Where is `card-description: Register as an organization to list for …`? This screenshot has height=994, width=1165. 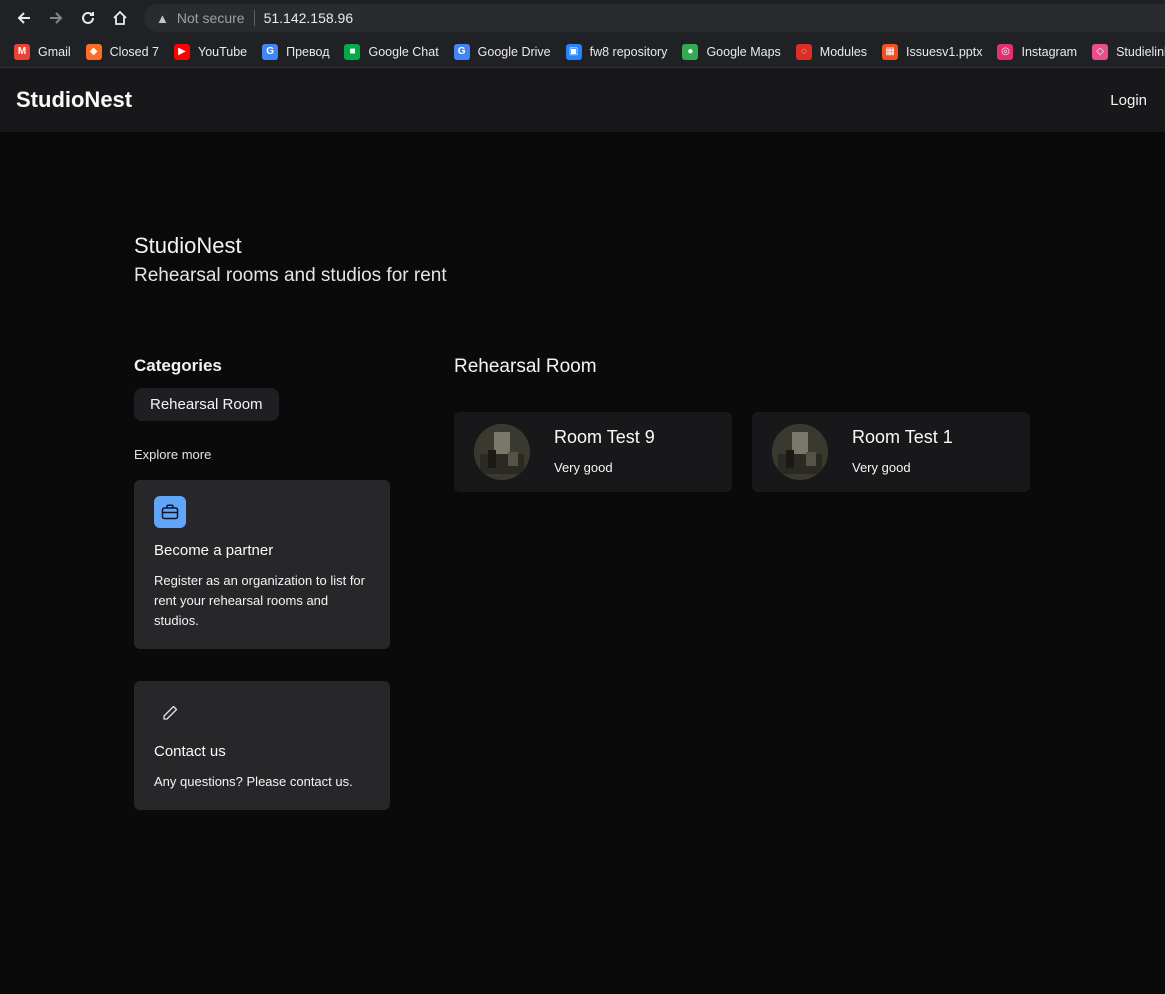
card-description: Register as an organization to list for … is located at coordinates (259, 600).